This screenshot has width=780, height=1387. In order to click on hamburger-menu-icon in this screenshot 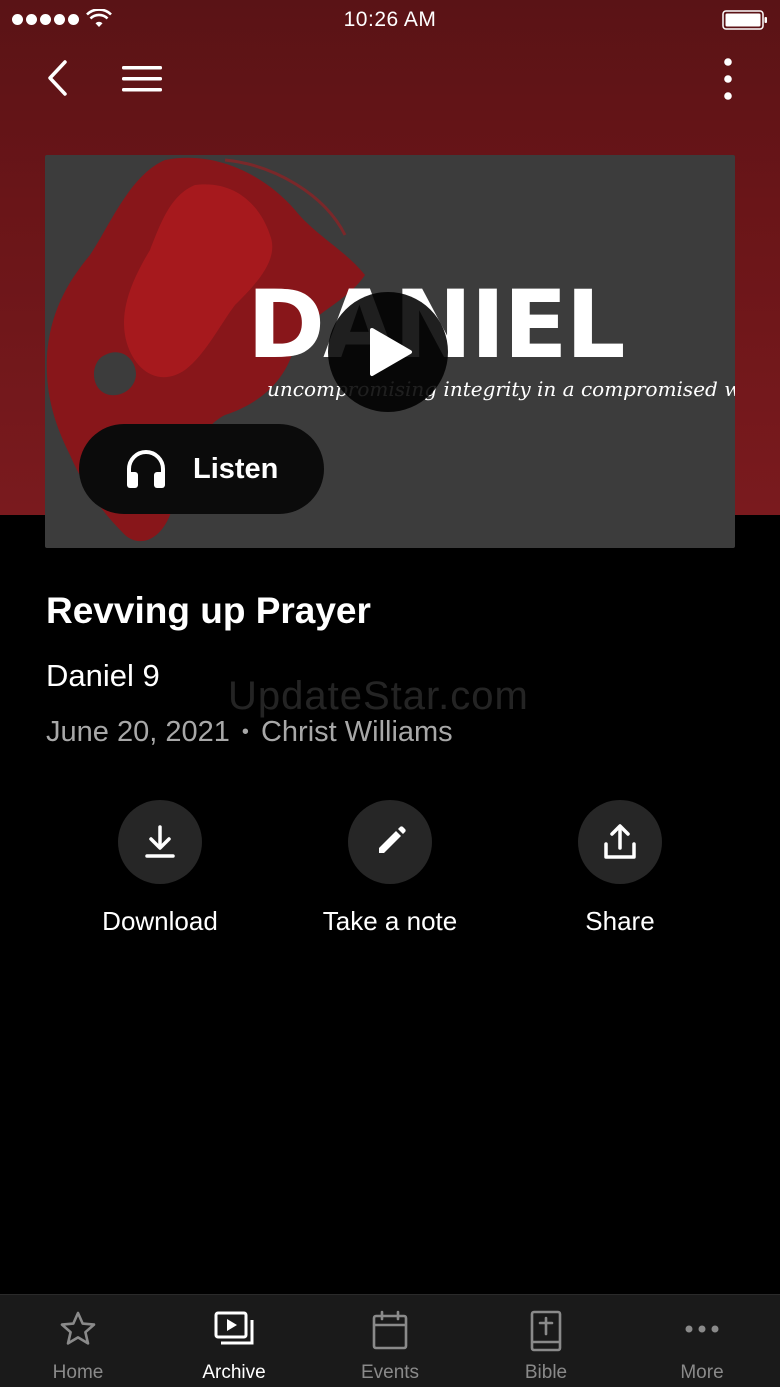, I will do `click(142, 79)`.